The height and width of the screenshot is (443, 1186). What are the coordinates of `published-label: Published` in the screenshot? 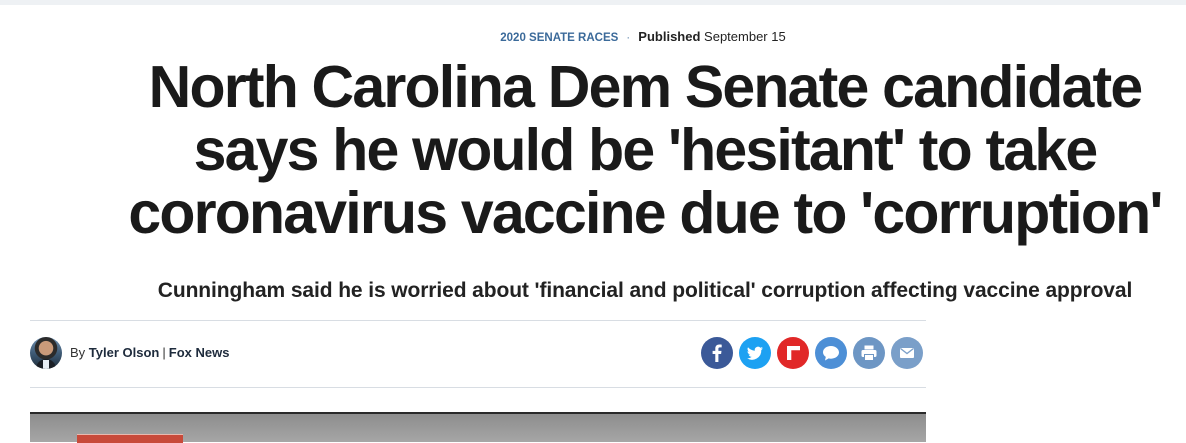 It's located at (669, 36).